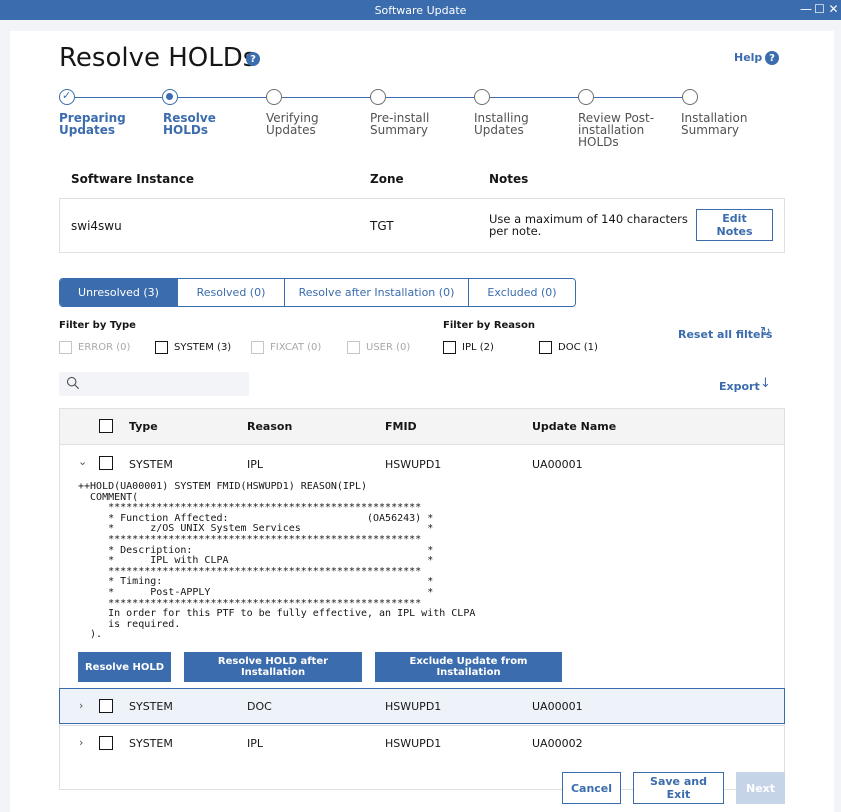 Image resolution: width=841 pixels, height=812 pixels. Describe the element at coordinates (106, 426) in the screenshot. I see `select-all-checkbox` at that location.